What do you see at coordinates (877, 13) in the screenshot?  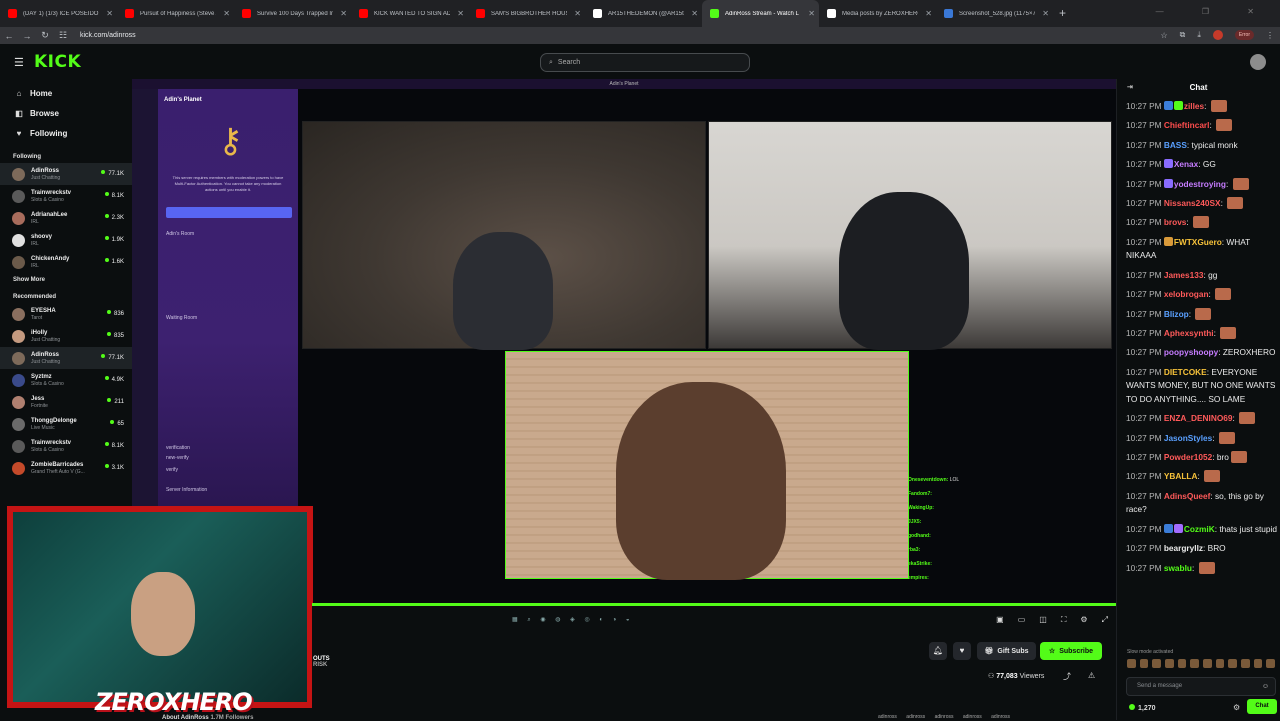 I see `browser-tab: Media posts by ZEROXHERO (@ ✕` at bounding box center [877, 13].